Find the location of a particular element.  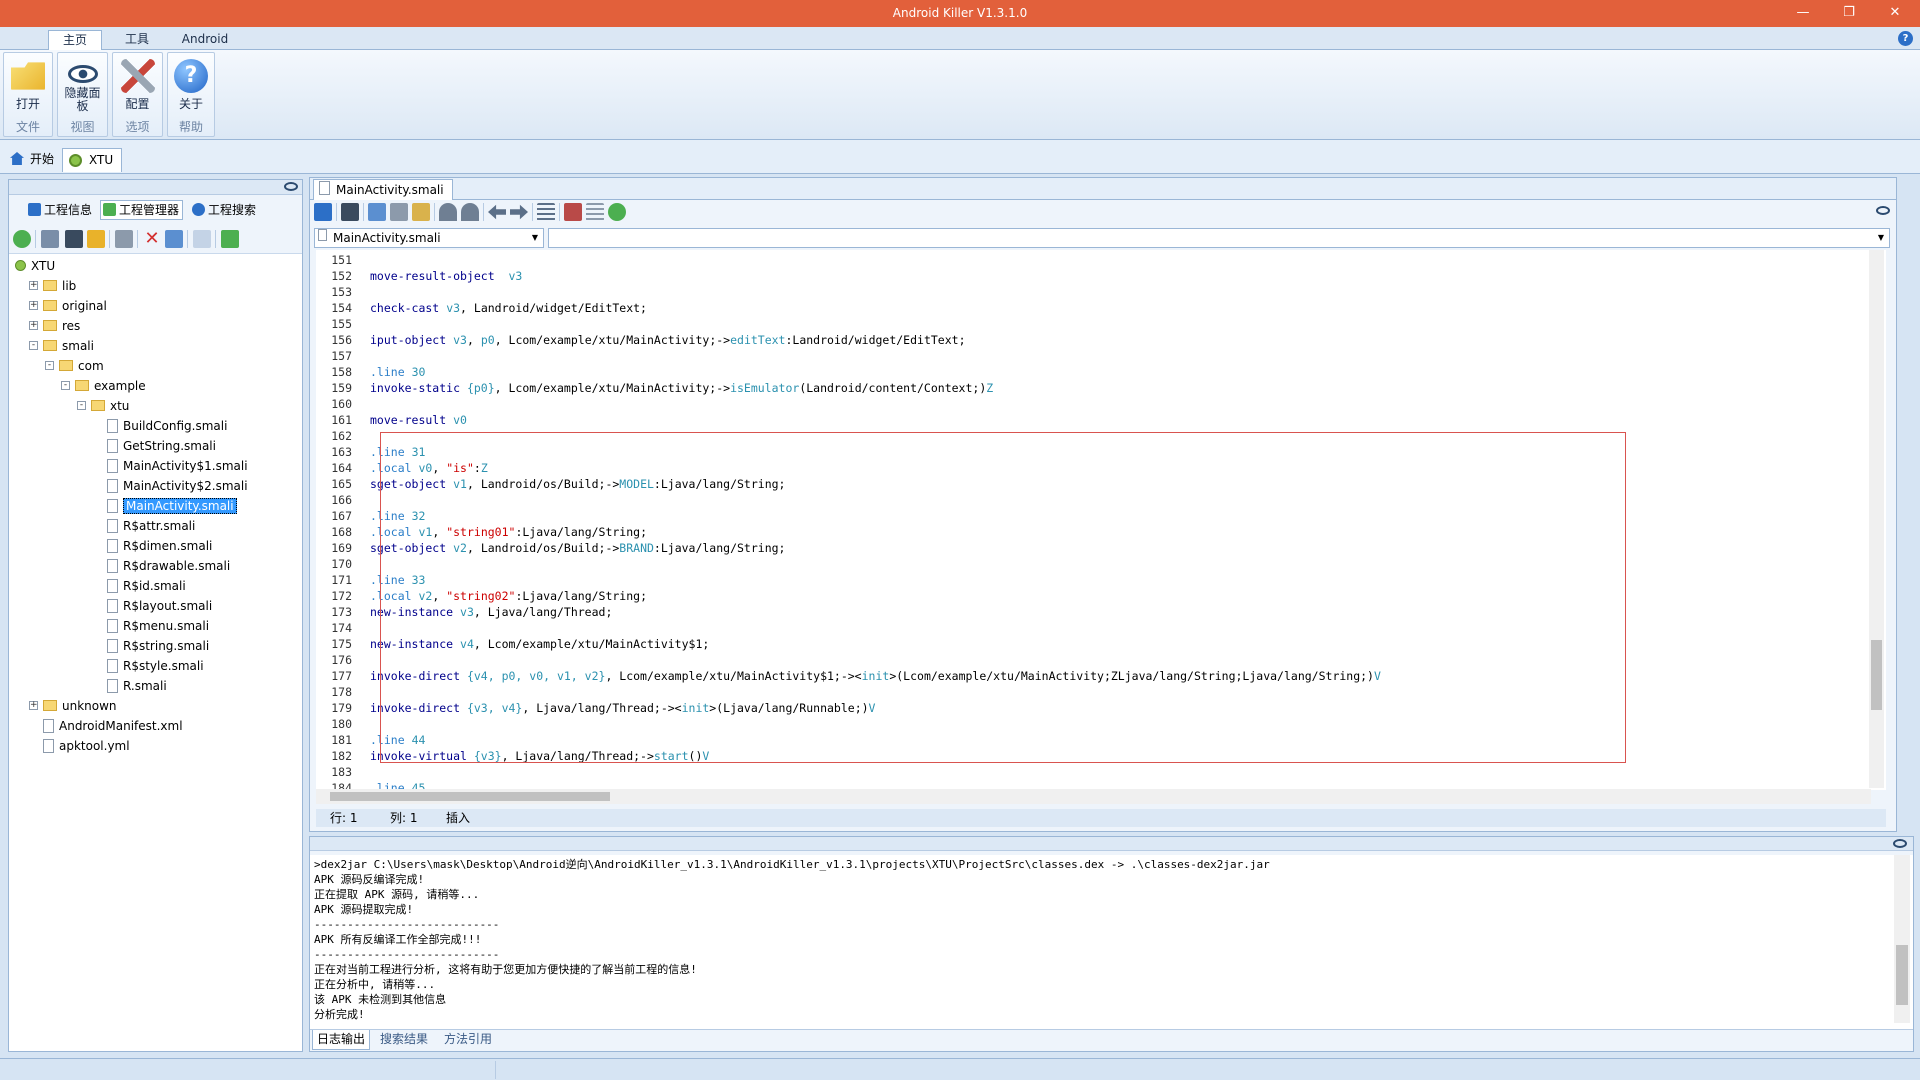

horizontal-scrollbar is located at coordinates (1093, 796).